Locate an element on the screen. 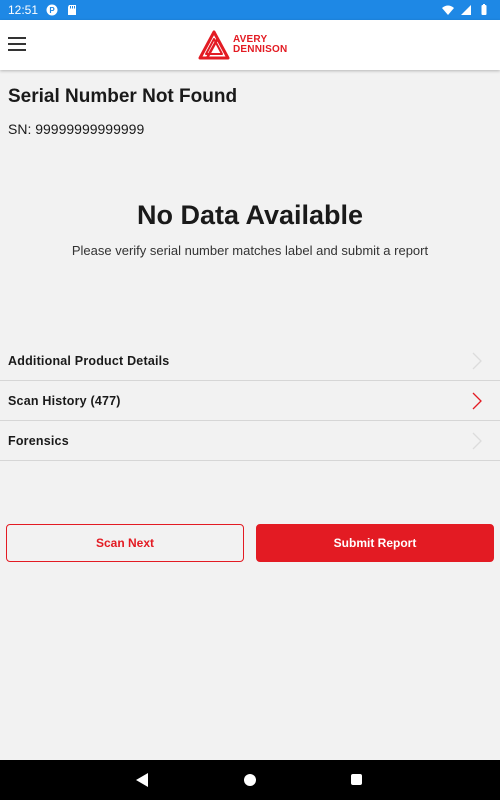 Image resolution: width=500 pixels, height=800 pixels. logo-triangle-icon is located at coordinates (214, 45).